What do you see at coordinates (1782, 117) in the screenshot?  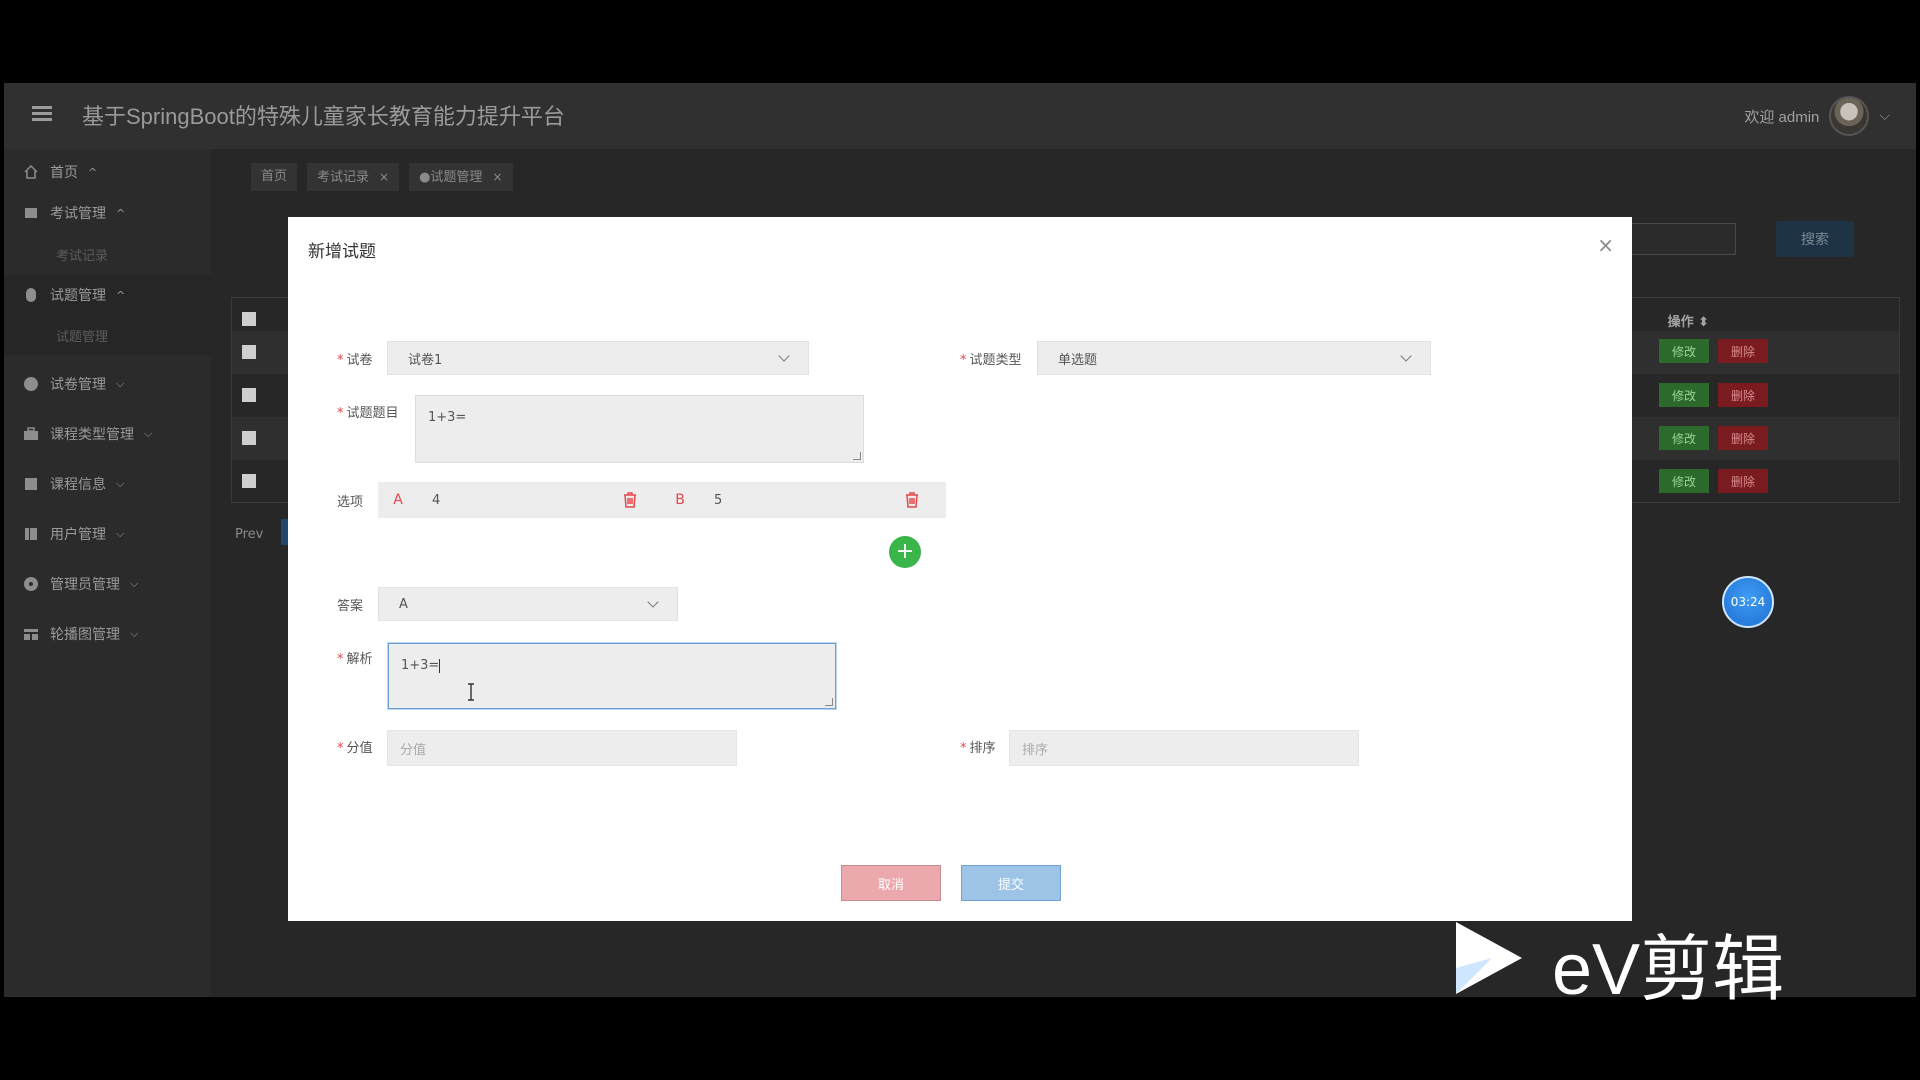 I see `welcome-text: 欢迎 admin` at bounding box center [1782, 117].